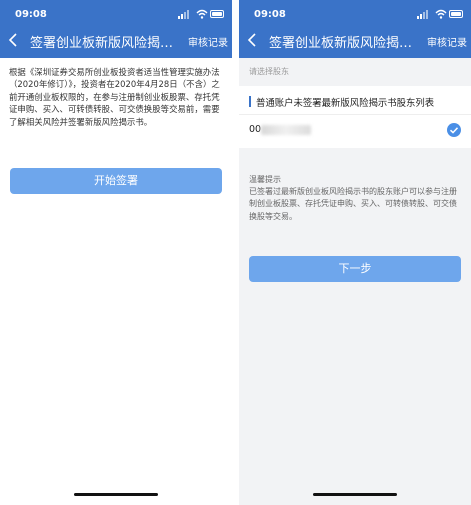  I want to click on title-accent-bar, so click(250, 101).